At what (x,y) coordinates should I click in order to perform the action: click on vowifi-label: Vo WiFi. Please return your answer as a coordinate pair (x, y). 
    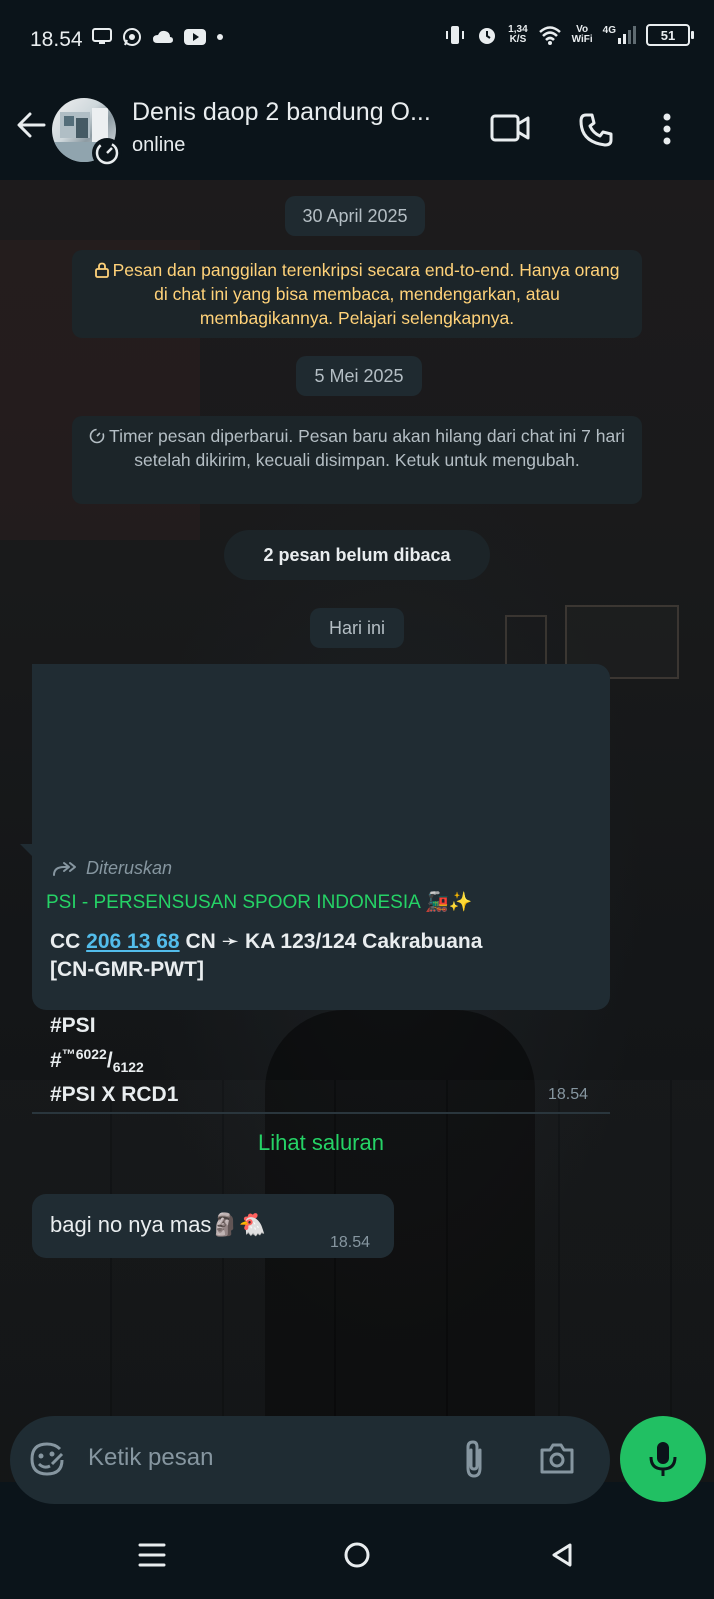
    Looking at the image, I should click on (582, 34).